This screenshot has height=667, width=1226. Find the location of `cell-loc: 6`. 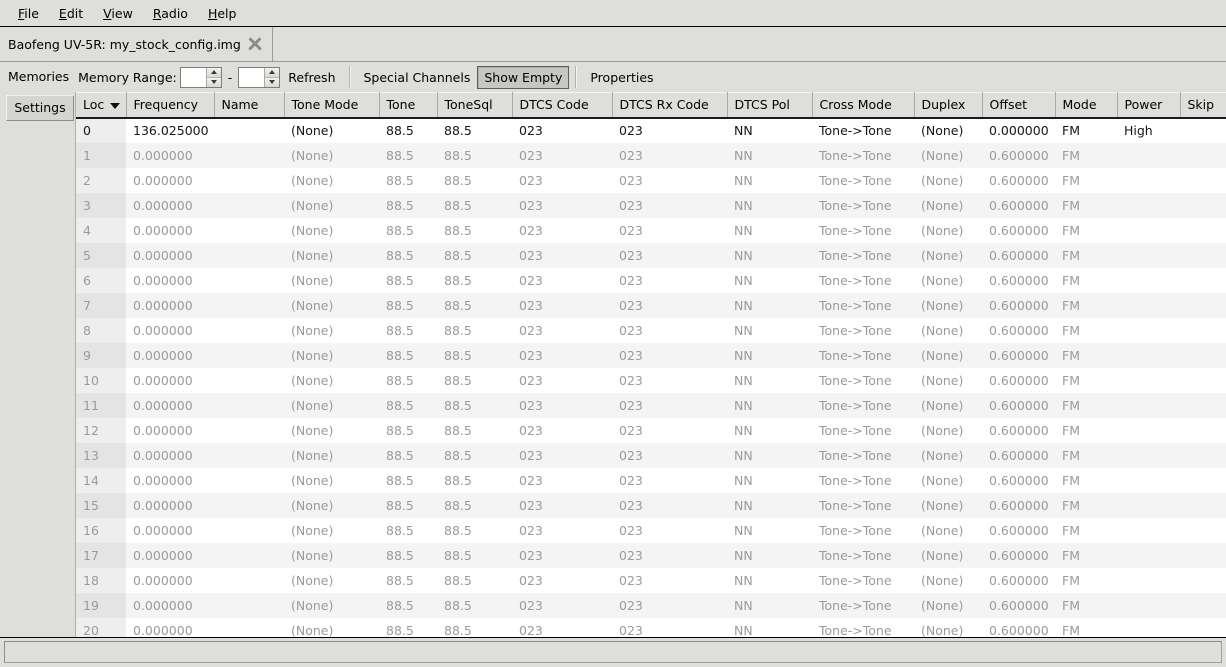

cell-loc: 6 is located at coordinates (101, 280).